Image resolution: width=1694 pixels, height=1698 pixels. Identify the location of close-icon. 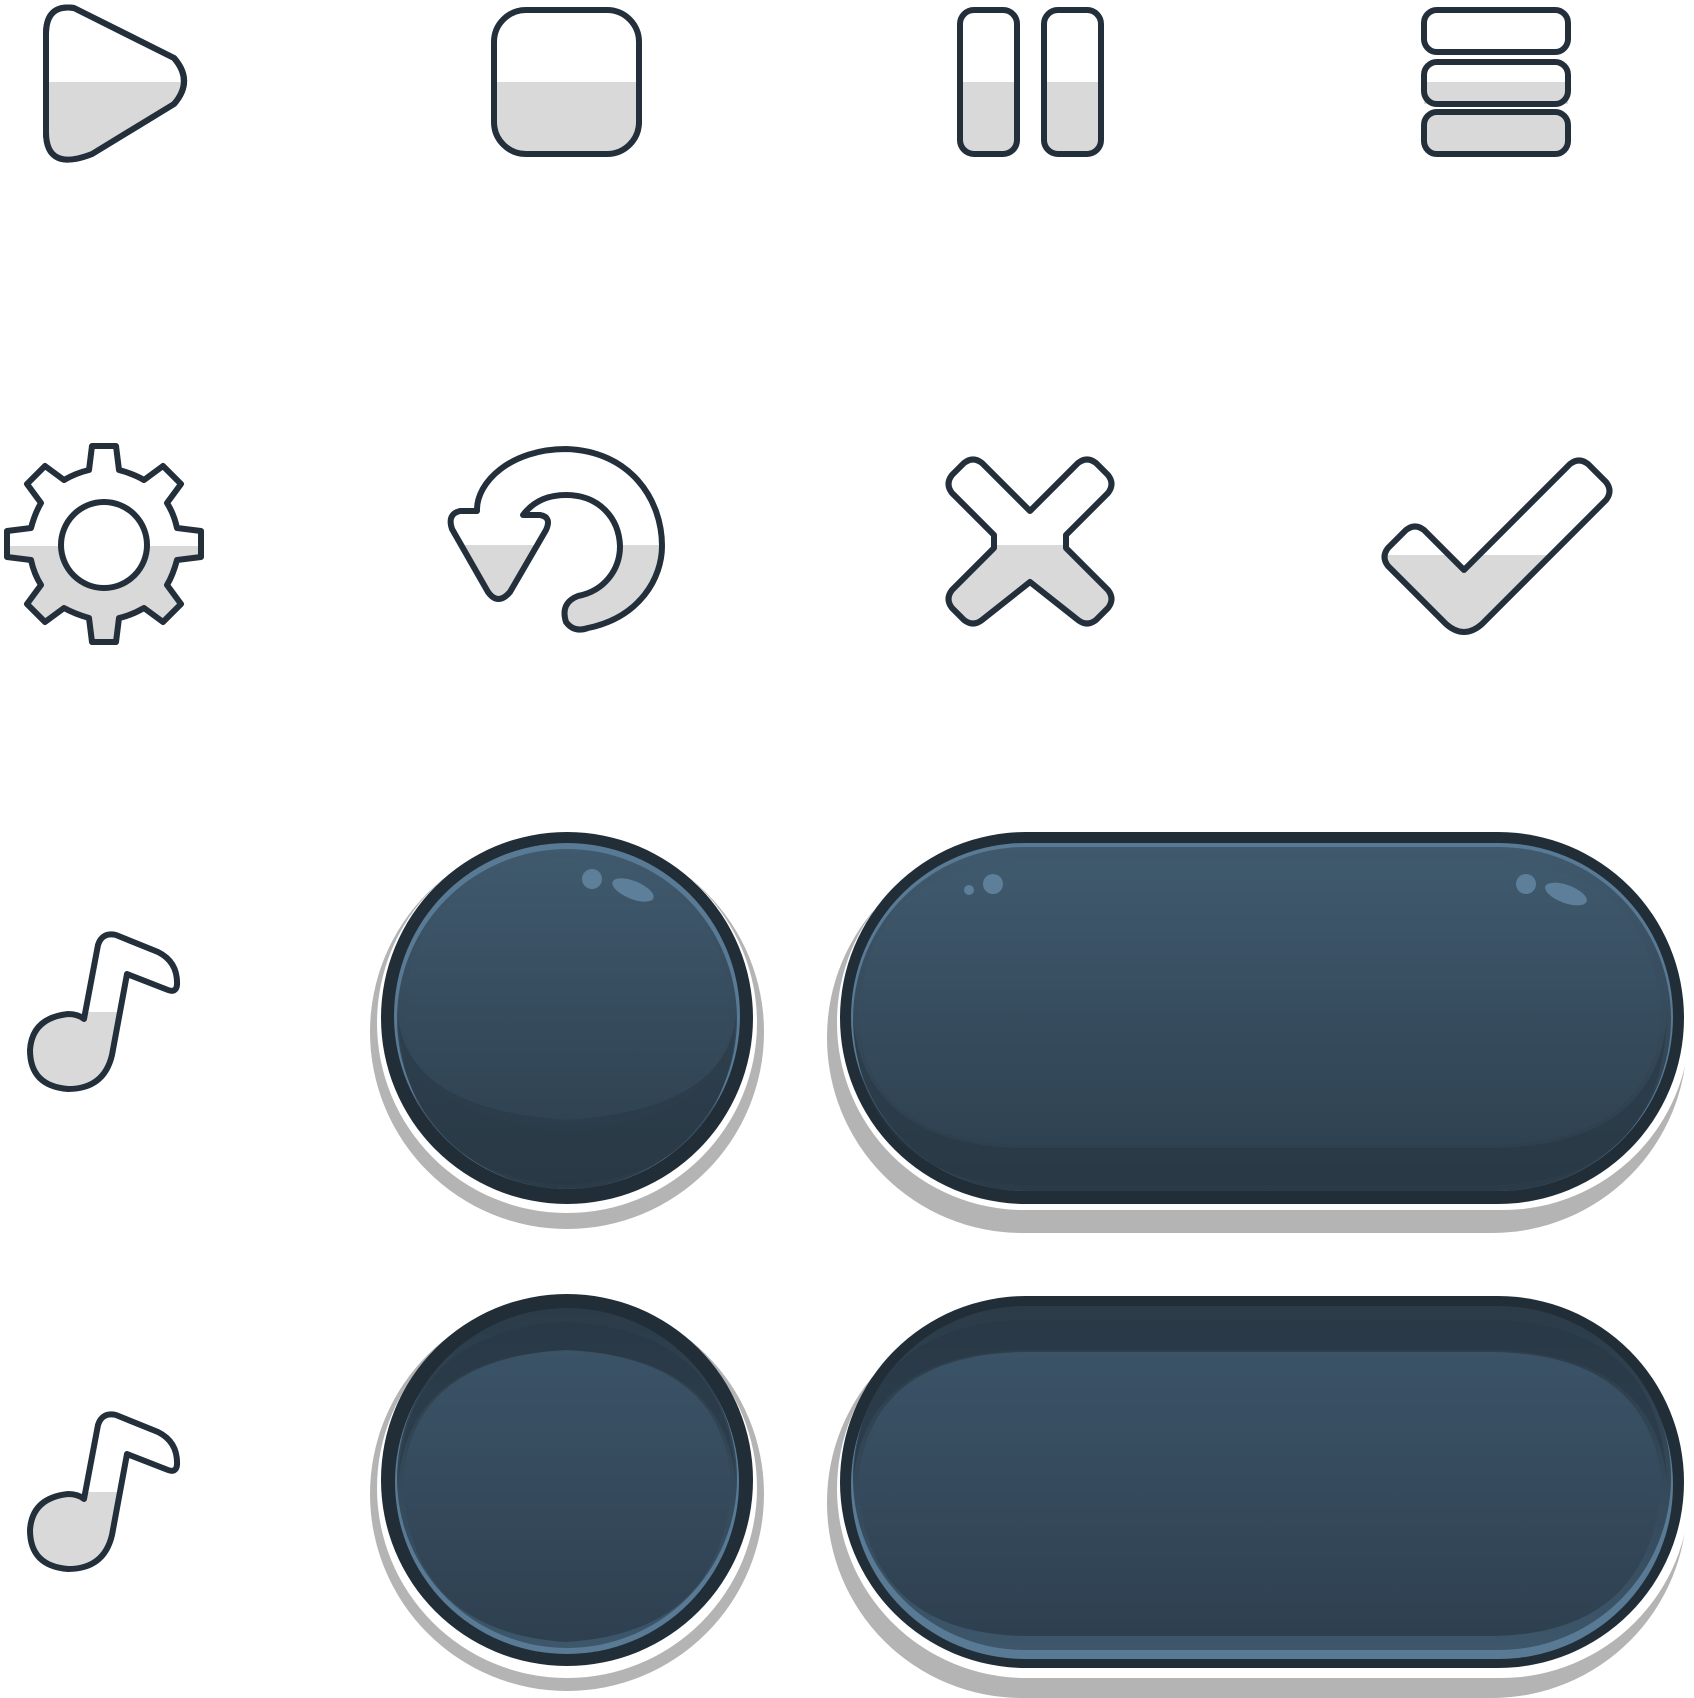
(1030, 541).